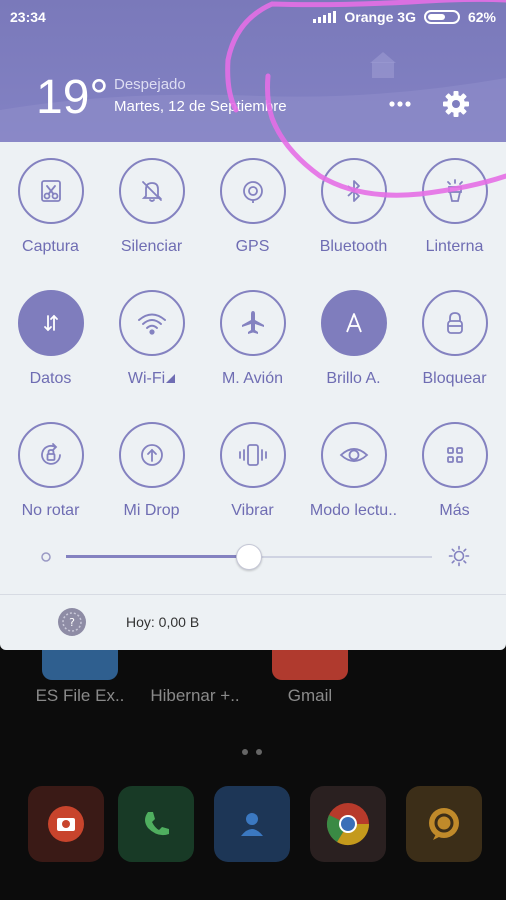  Describe the element at coordinates (441, 17) in the screenshot. I see `battery-icon` at that location.